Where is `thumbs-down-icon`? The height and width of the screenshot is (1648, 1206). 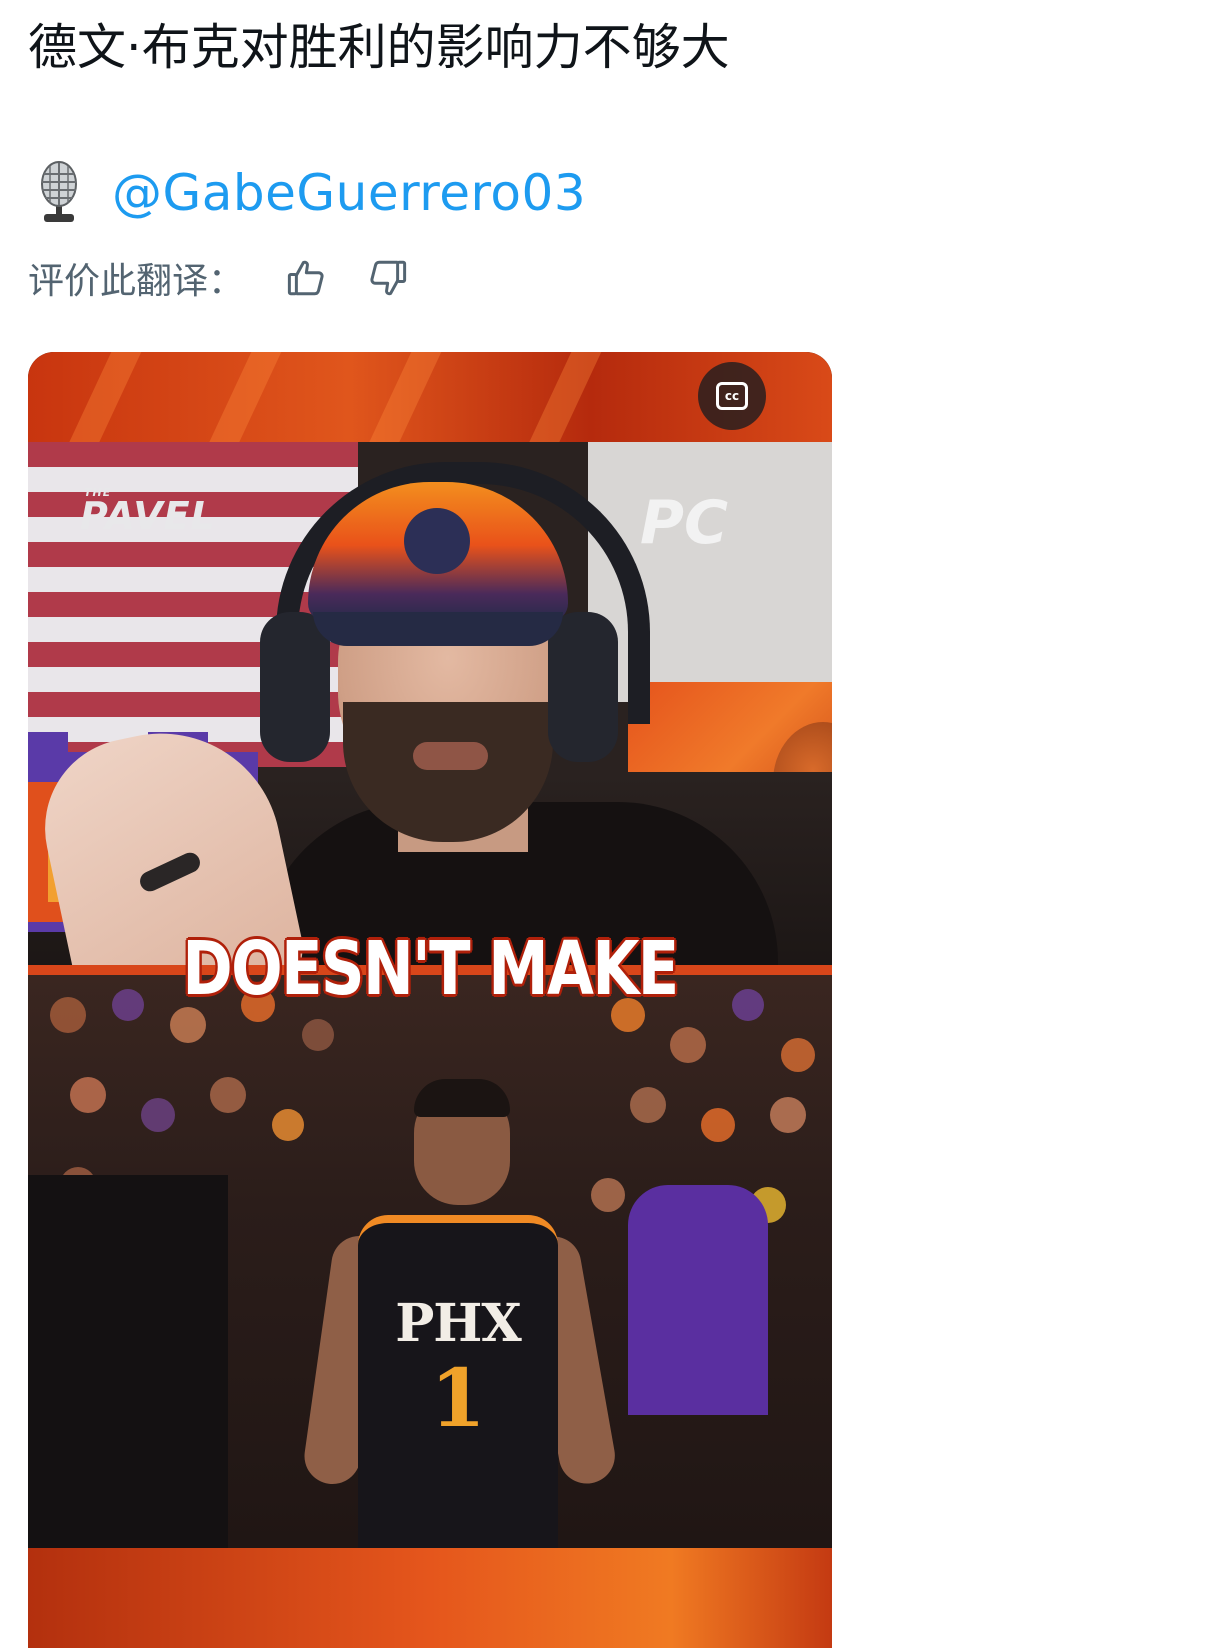
thumbs-down-icon is located at coordinates (388, 278).